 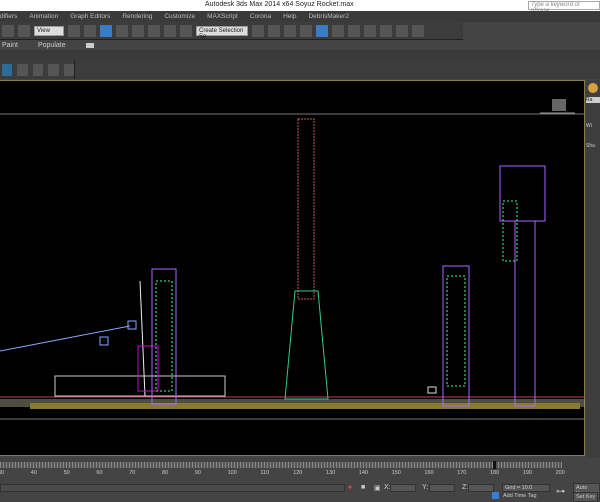 What do you see at coordinates (22, 69) in the screenshot?
I see `particle-icon` at bounding box center [22, 69].